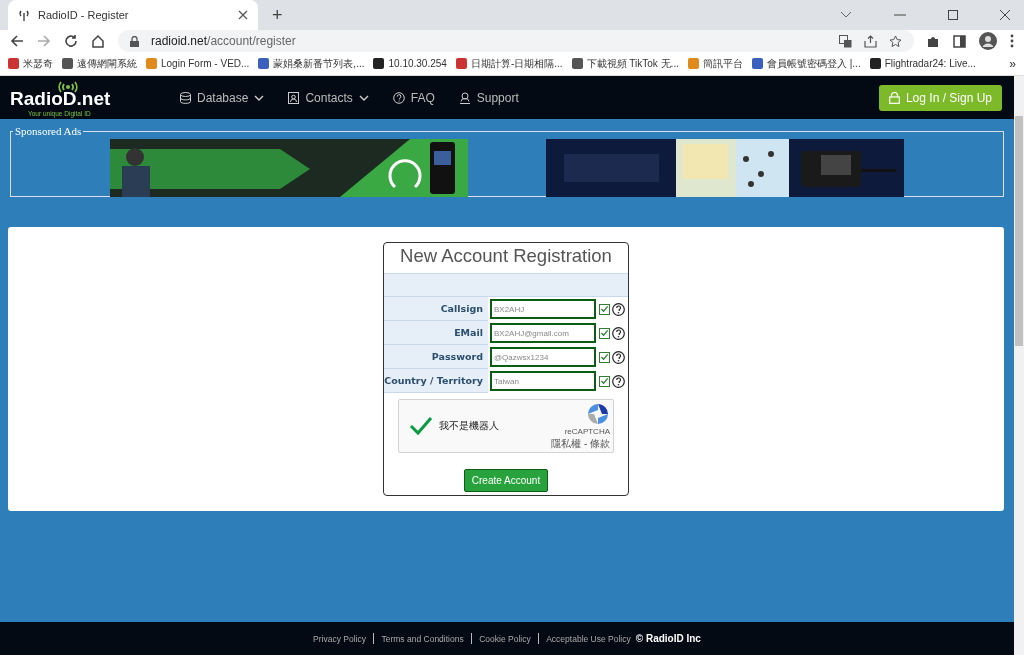 The height and width of the screenshot is (655, 1024). I want to click on captcha-links: 隱私權 - 條款, so click(580, 443).